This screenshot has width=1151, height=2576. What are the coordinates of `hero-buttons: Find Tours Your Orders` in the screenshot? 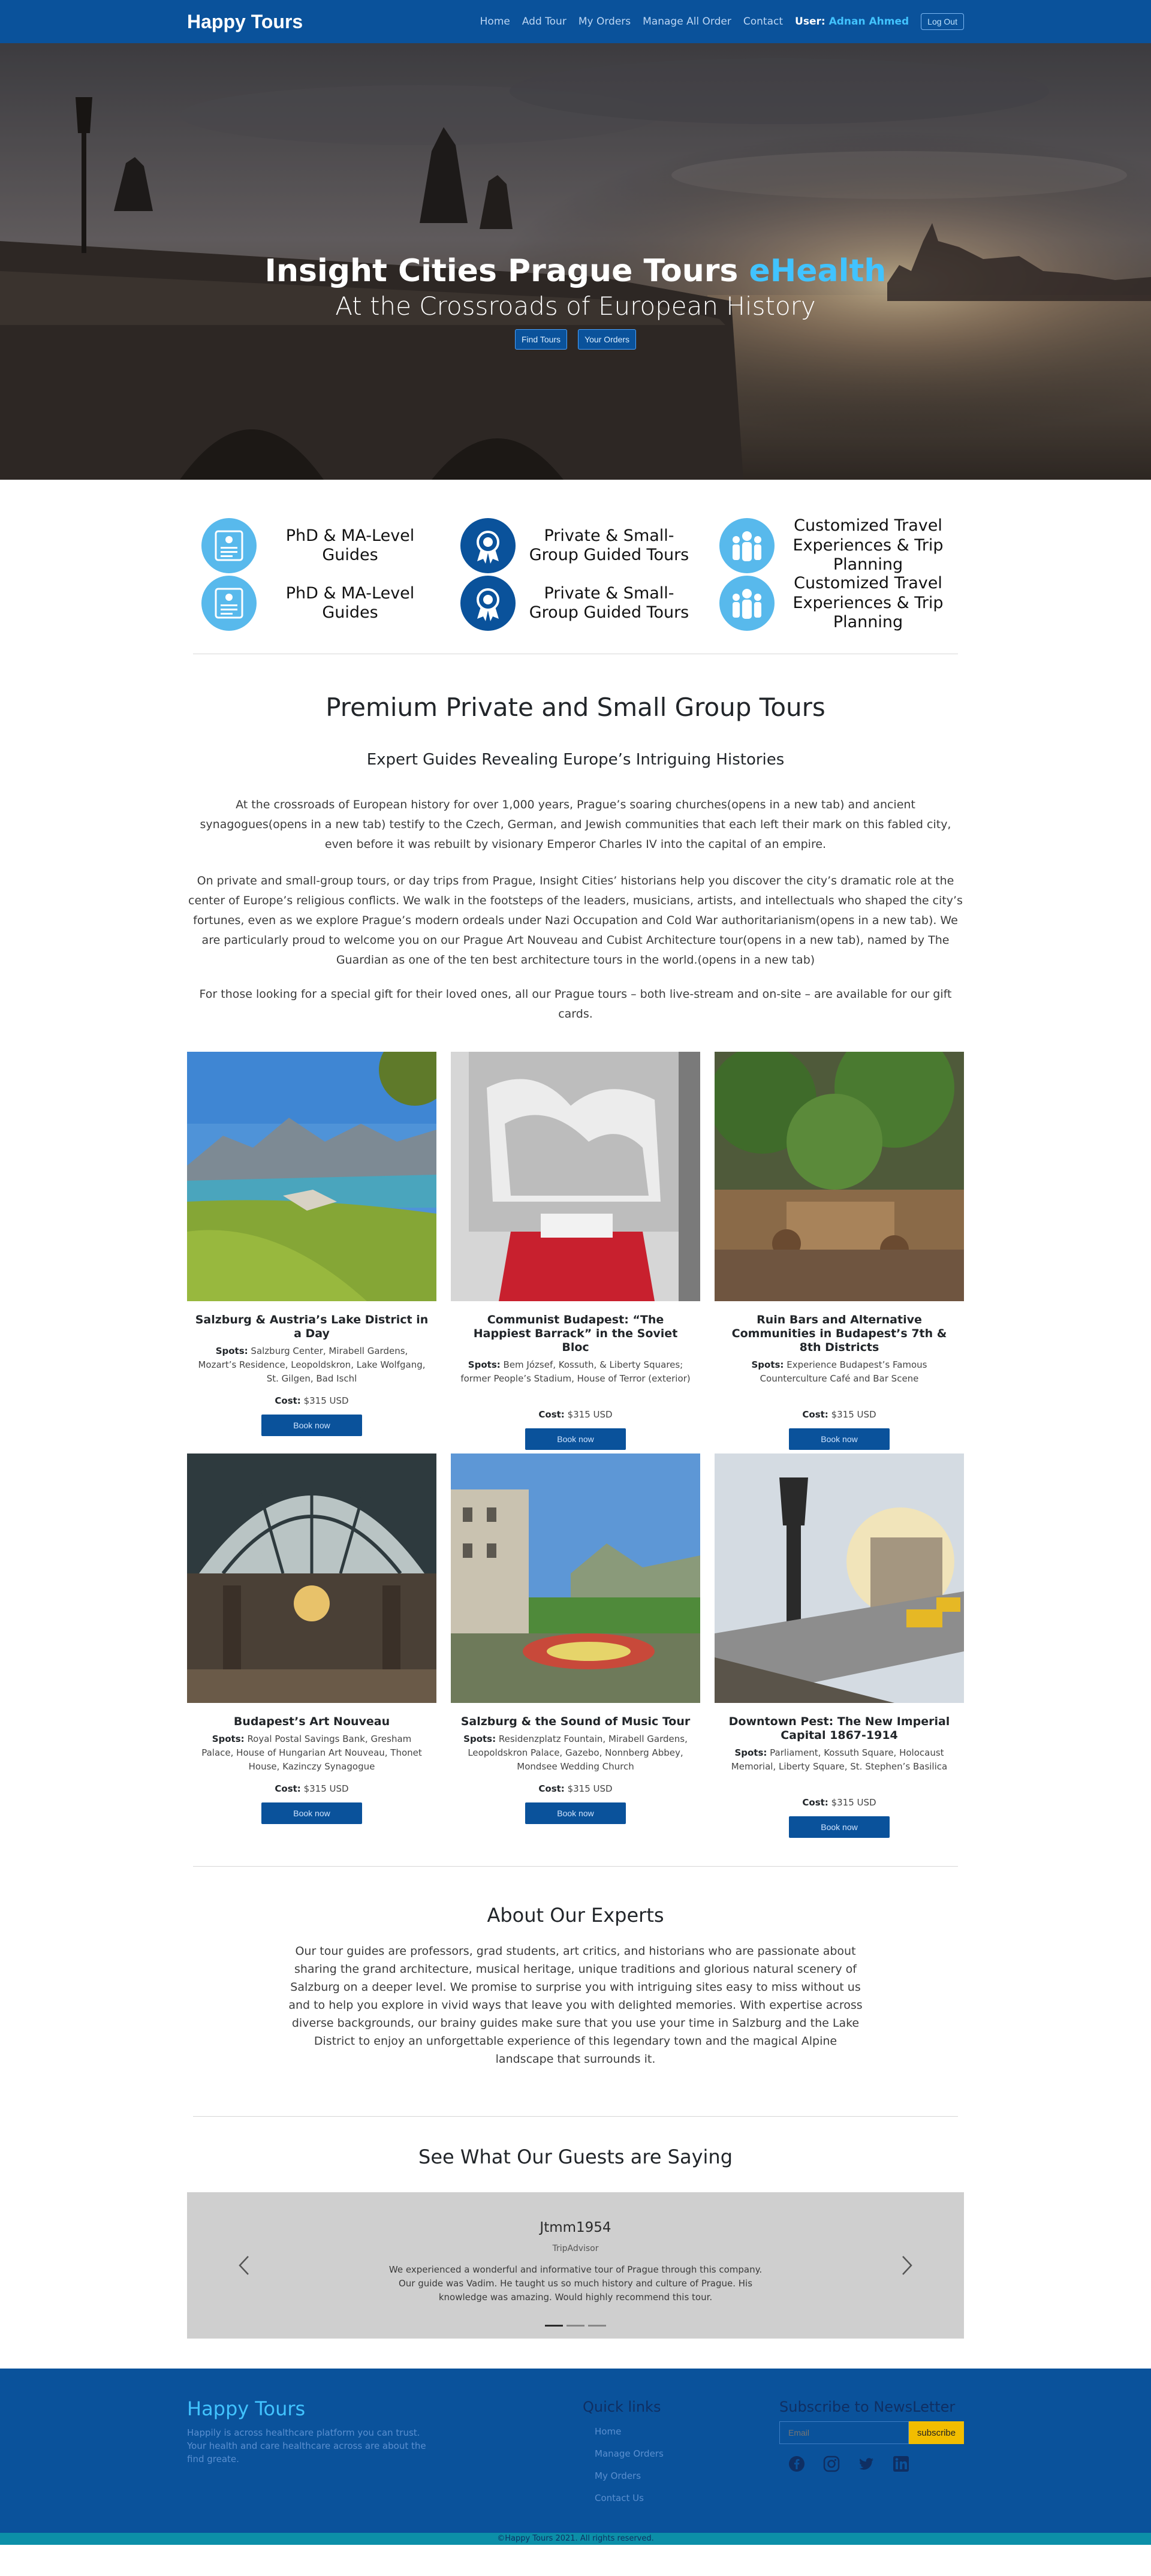 It's located at (575, 339).